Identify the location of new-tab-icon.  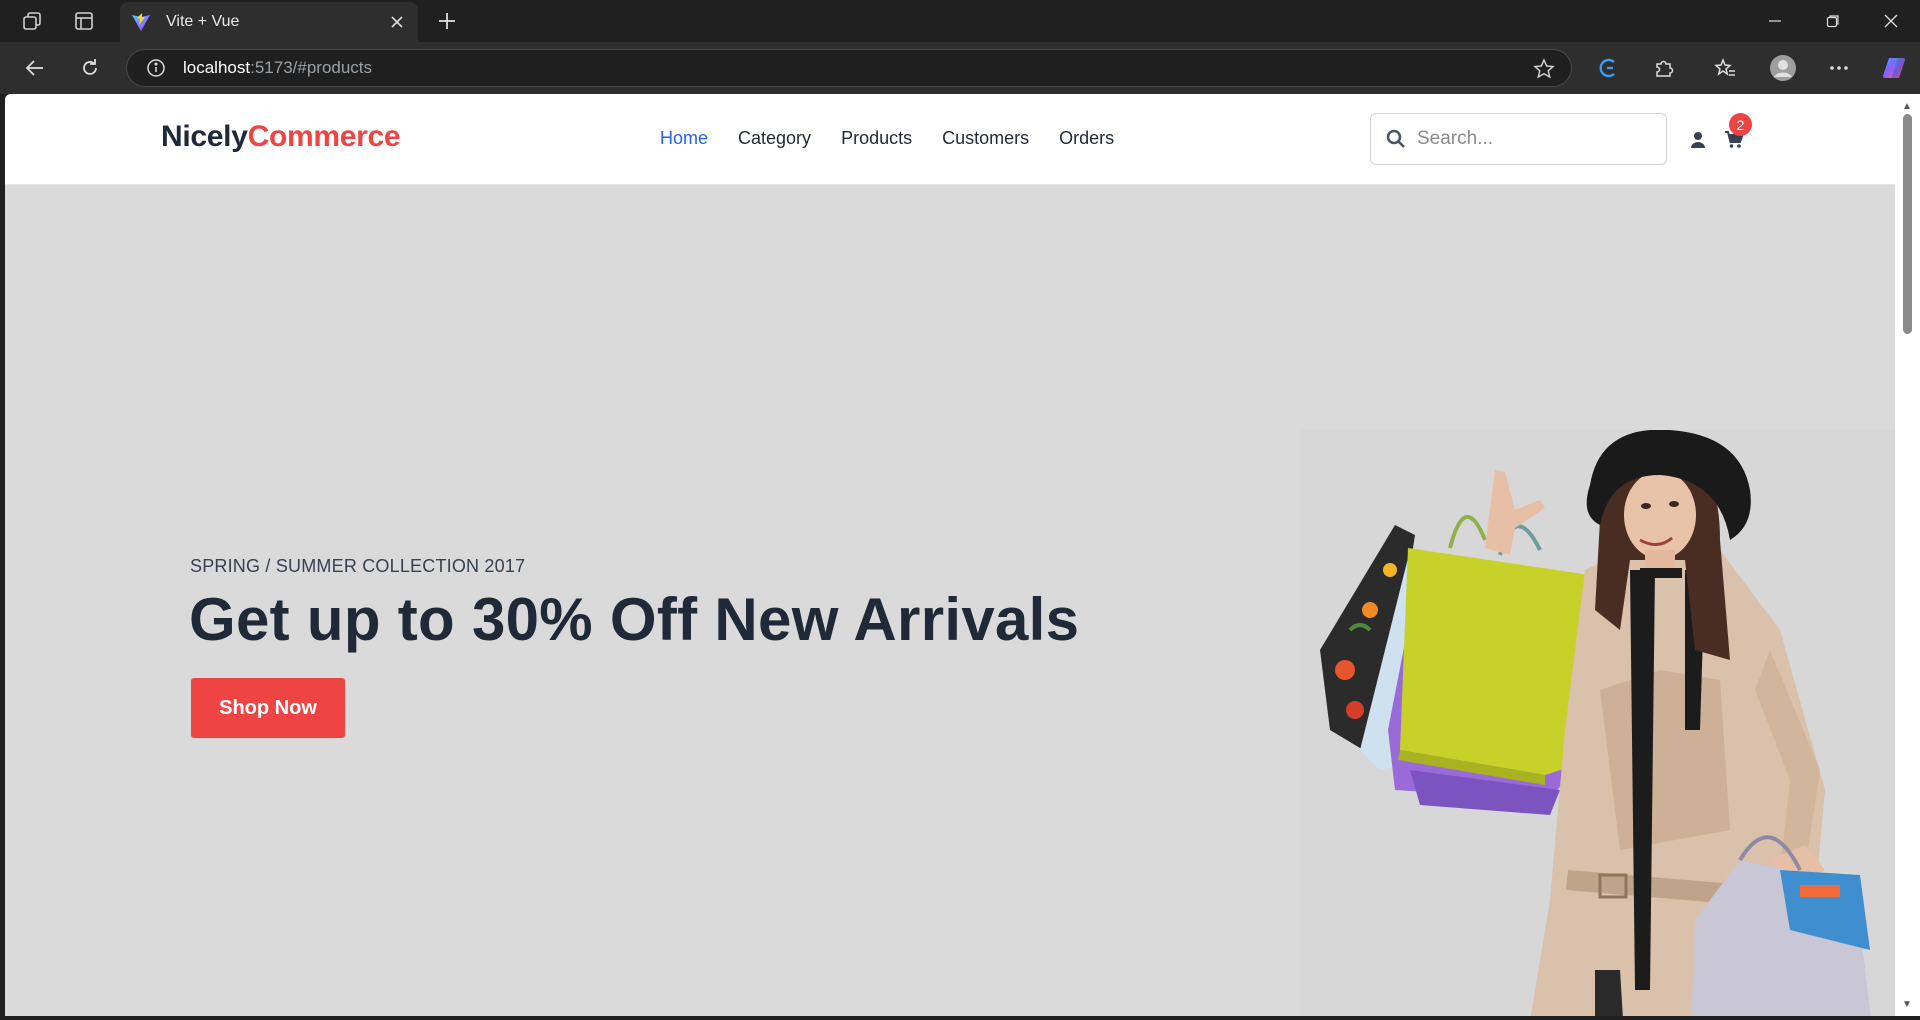
(447, 21).